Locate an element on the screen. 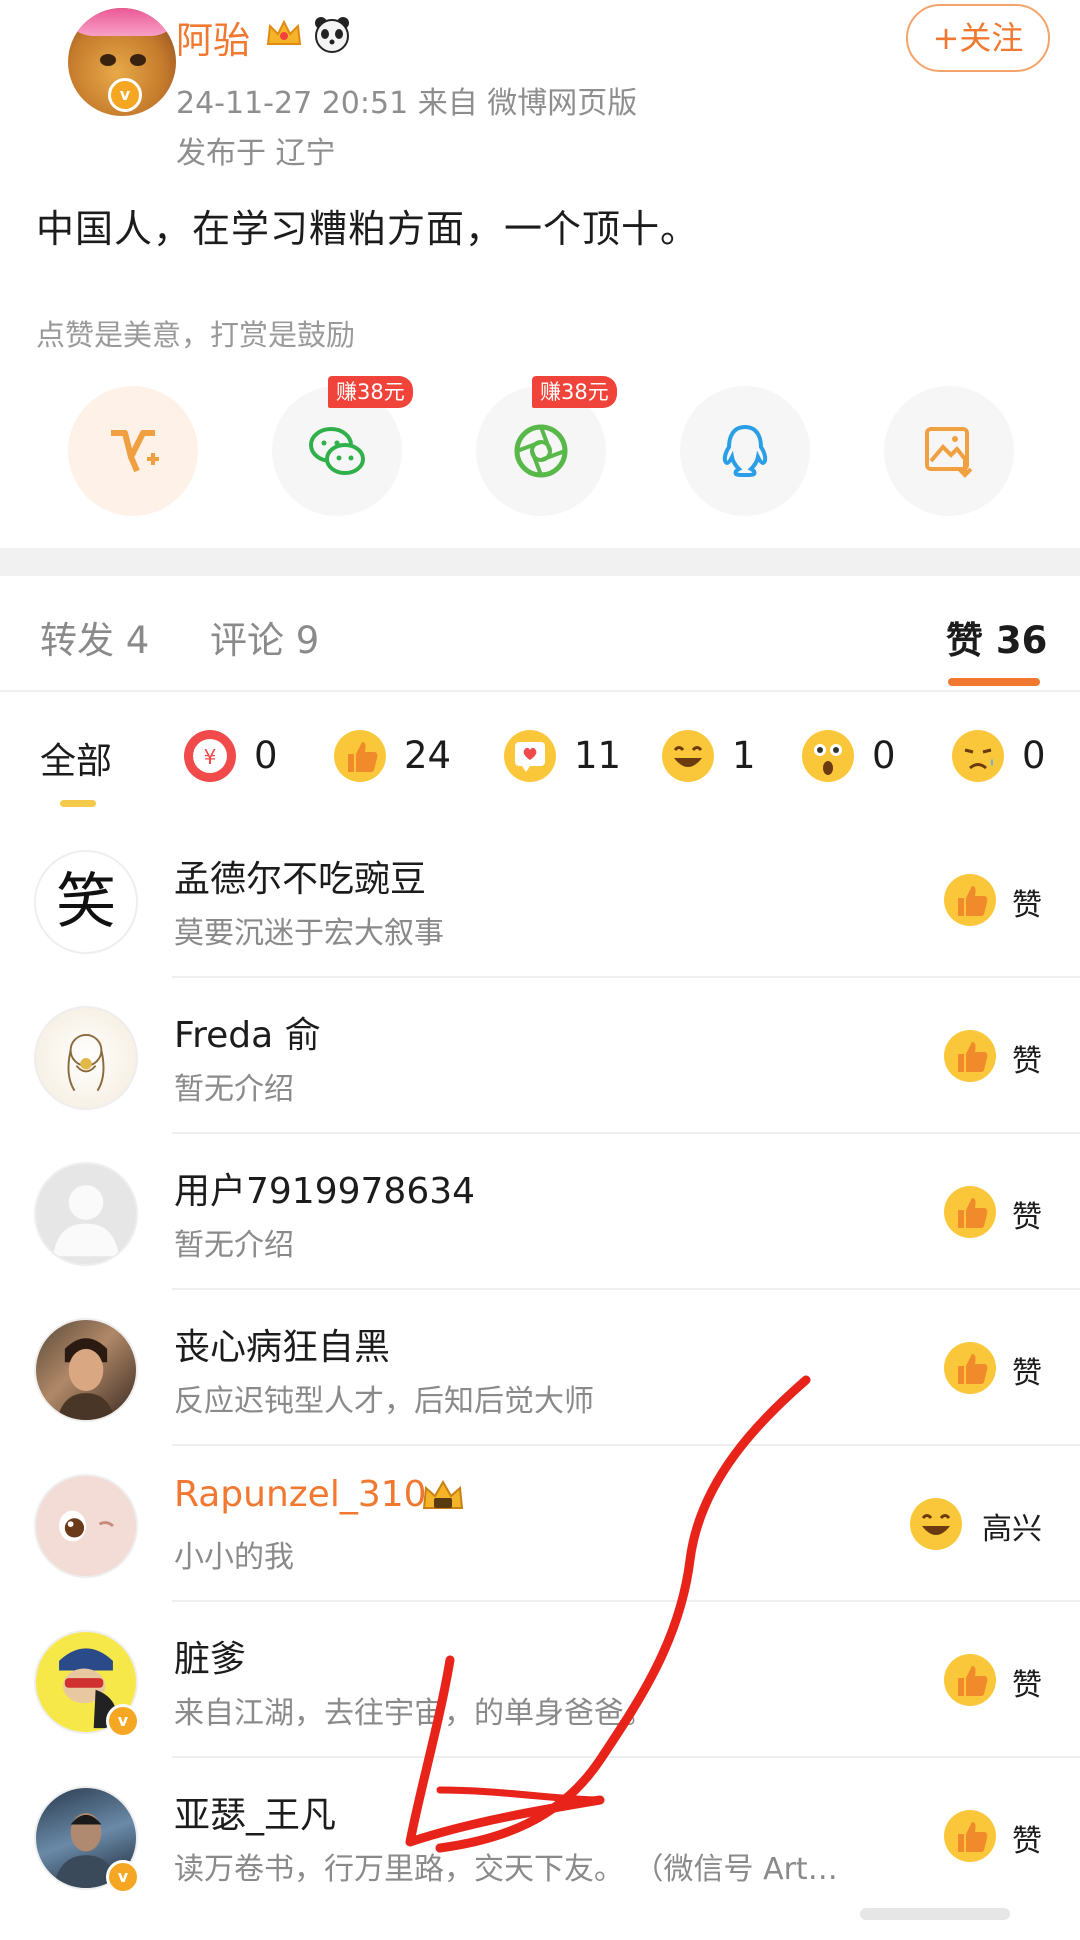 The width and height of the screenshot is (1080, 1940). user-name: 脏爹 is located at coordinates (210, 1656).